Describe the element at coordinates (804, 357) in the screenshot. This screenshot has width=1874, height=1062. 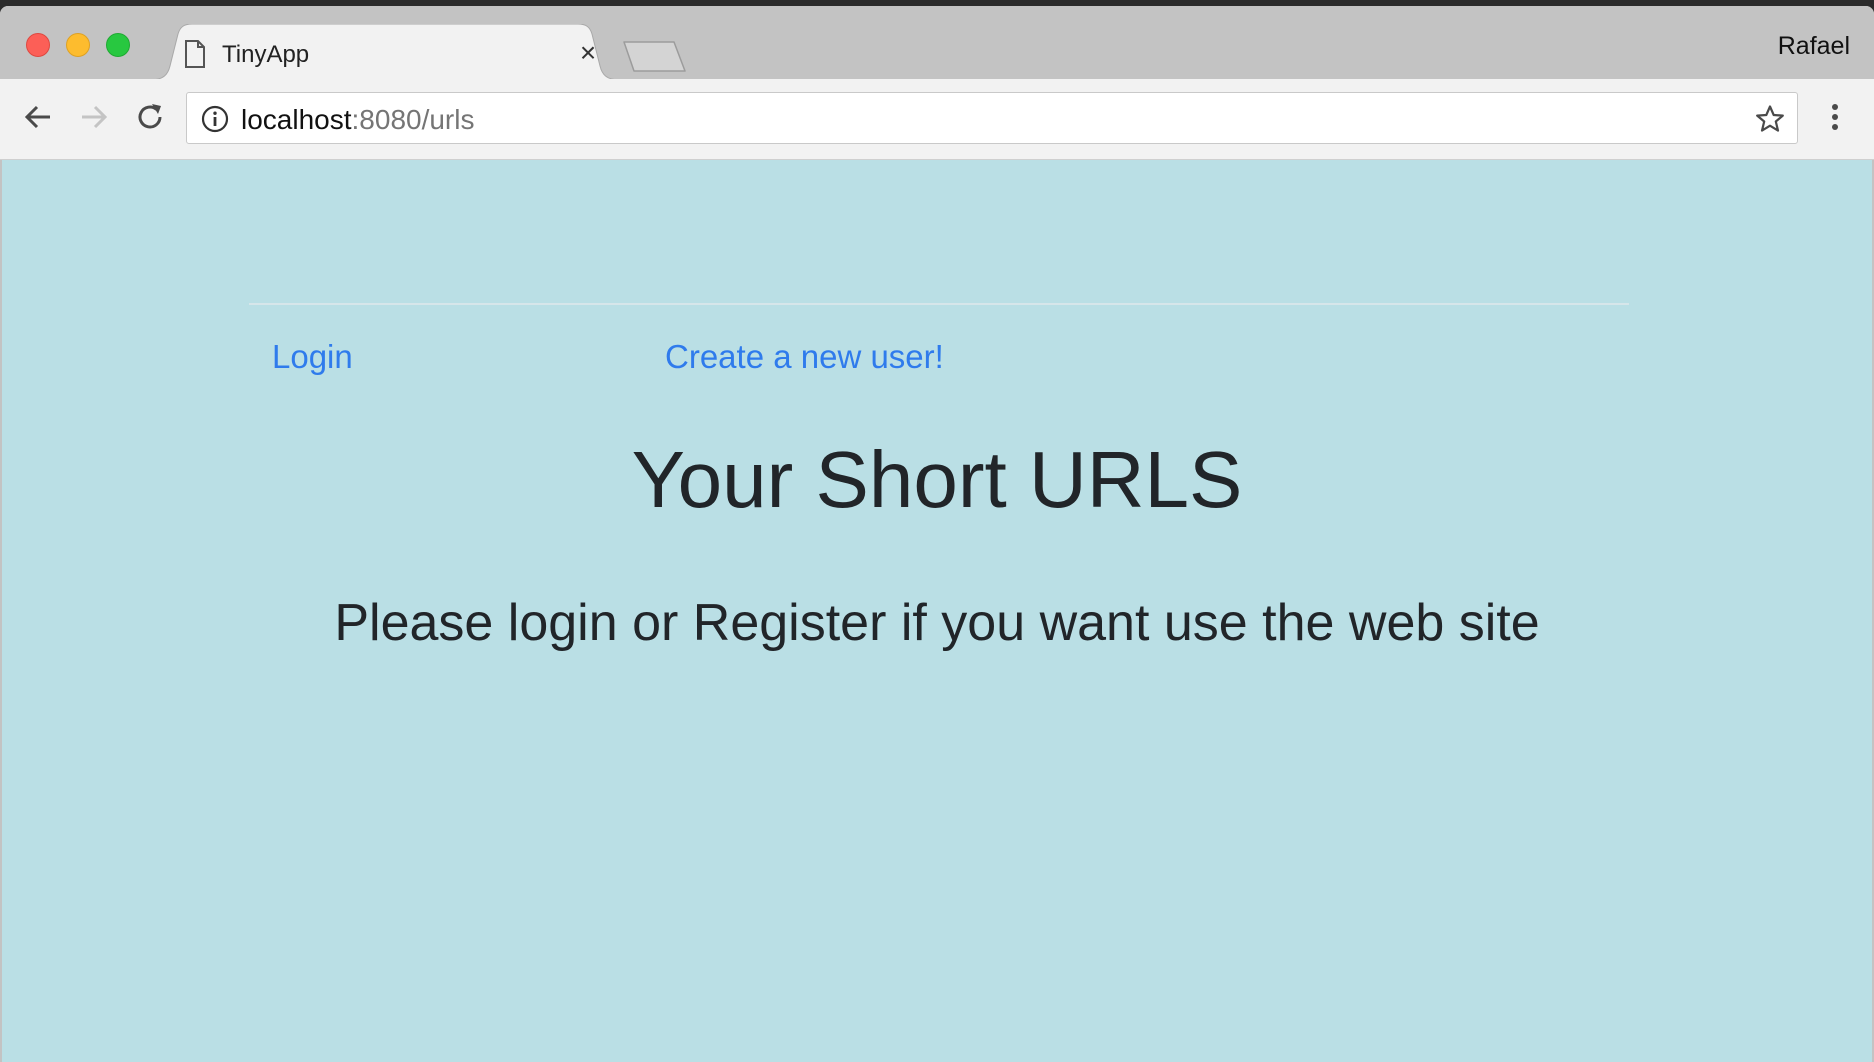
I see `register-link: Create a new user!` at that location.